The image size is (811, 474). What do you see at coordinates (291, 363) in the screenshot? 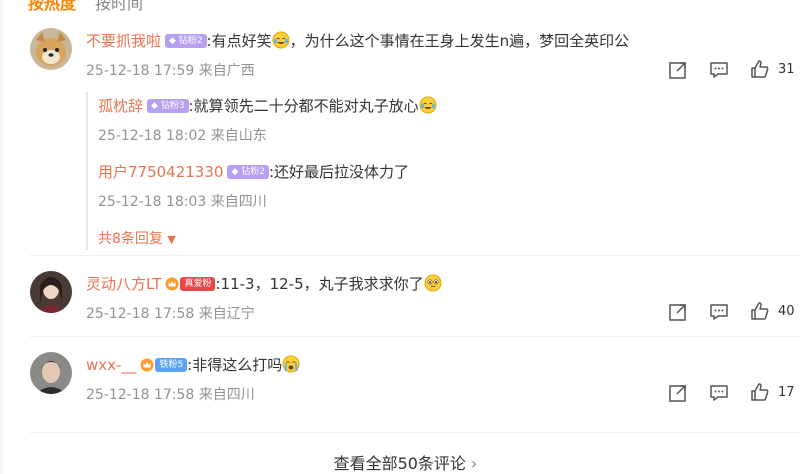
I see `crying-emoji` at bounding box center [291, 363].